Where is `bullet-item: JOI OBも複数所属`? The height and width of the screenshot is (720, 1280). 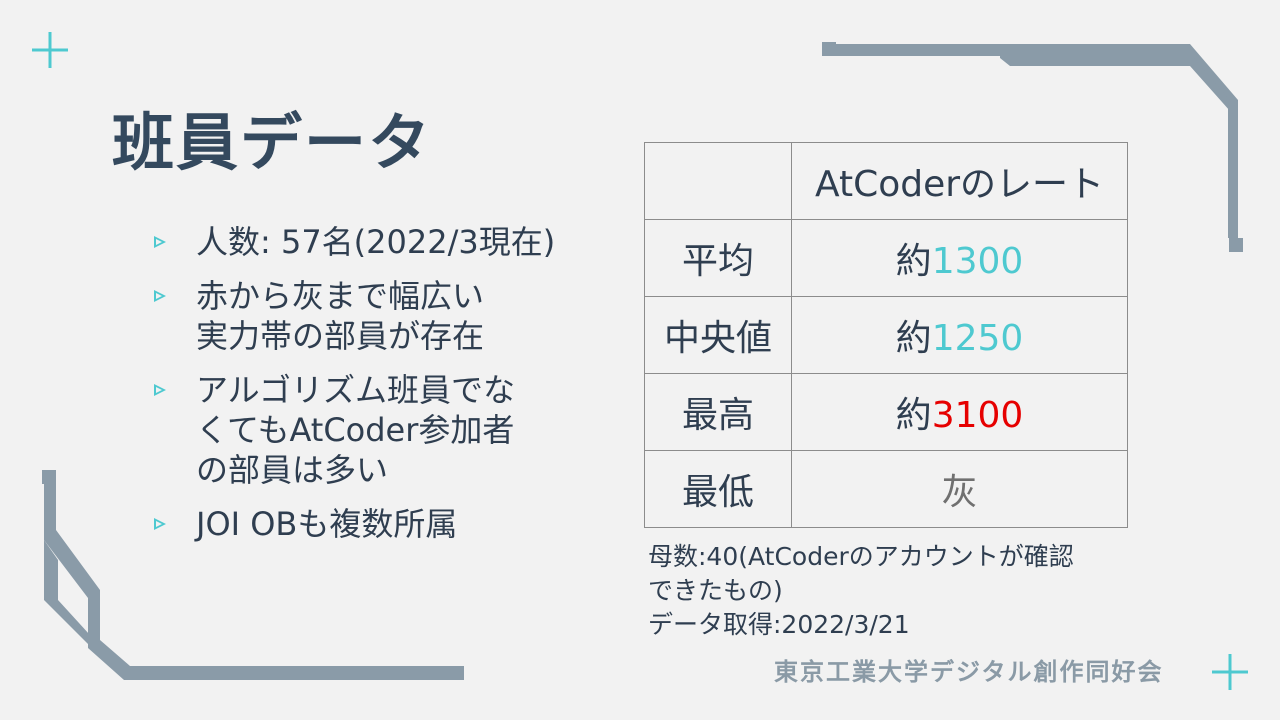 bullet-item: JOI OBも複数所属 is located at coordinates (372, 524).